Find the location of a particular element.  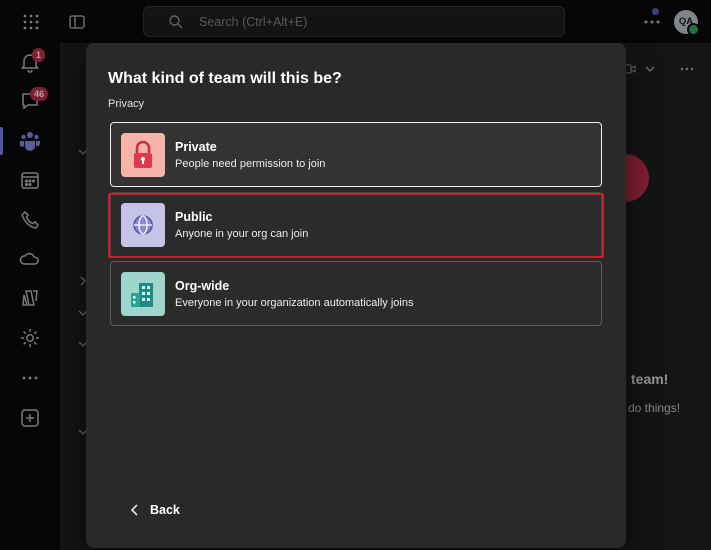

option-description: People need permission to join is located at coordinates (250, 164).